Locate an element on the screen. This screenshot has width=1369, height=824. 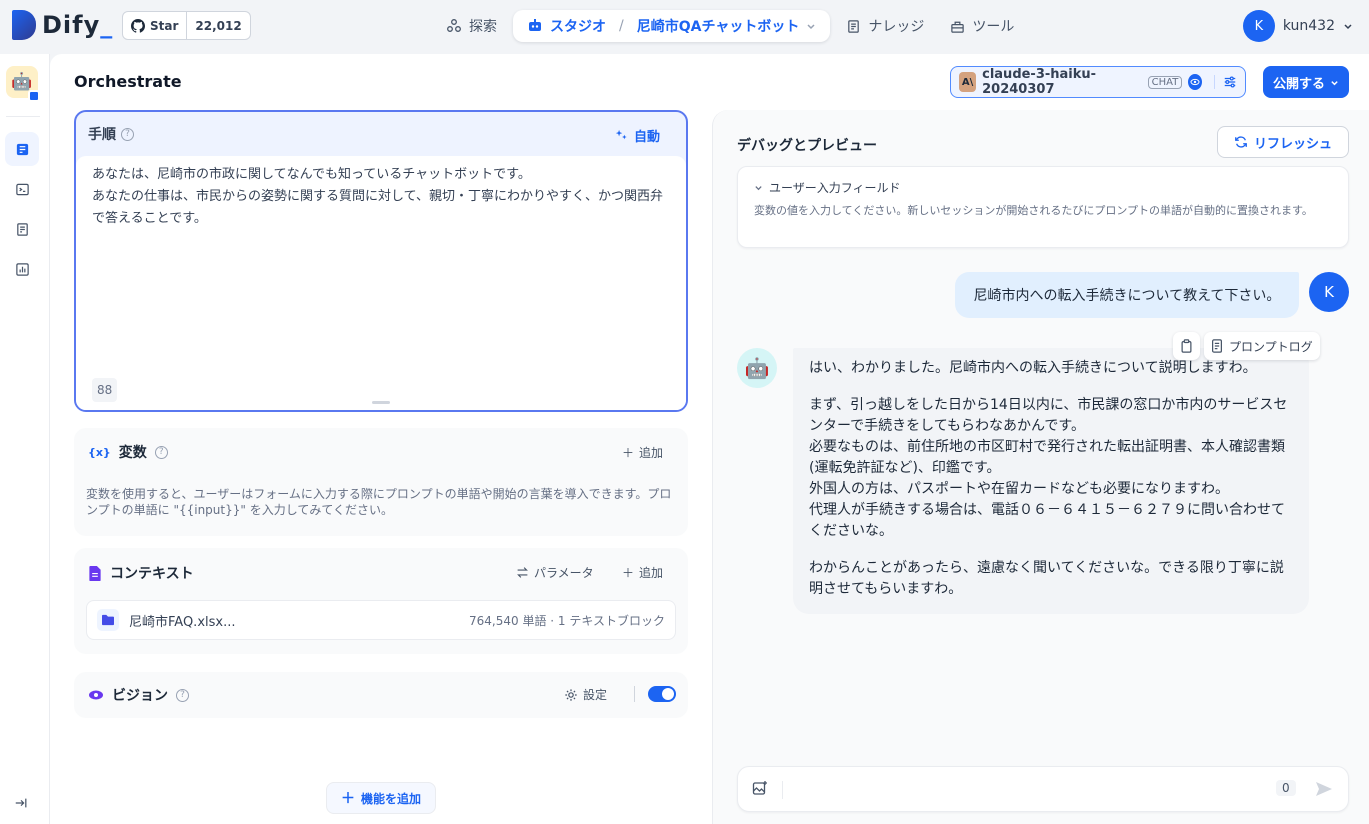
sidebar-item-orchestrate is located at coordinates (22, 149).